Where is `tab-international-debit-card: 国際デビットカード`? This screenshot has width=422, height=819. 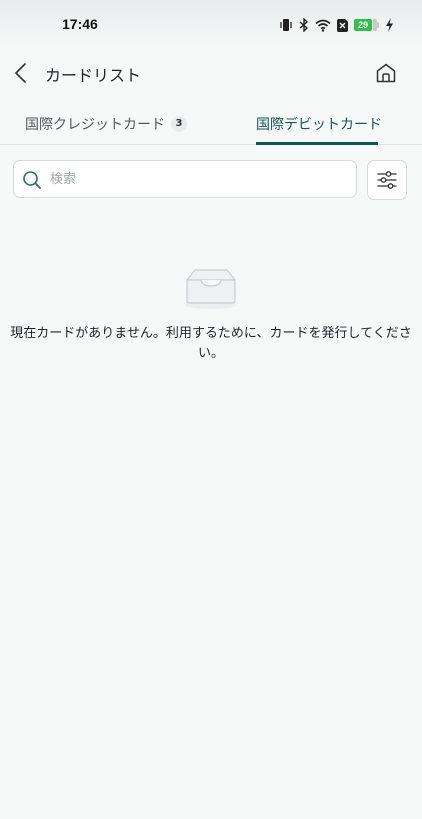
tab-international-debit-card: 国際デビットカード is located at coordinates (319, 124).